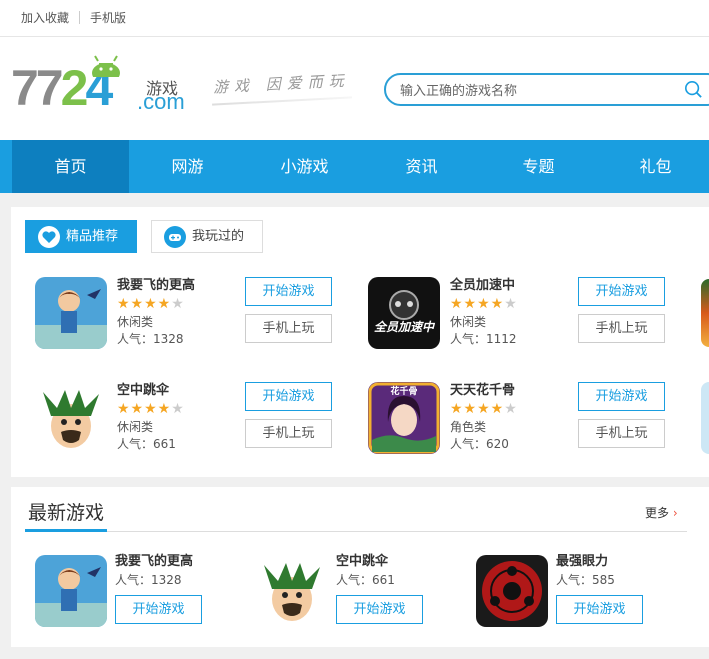  What do you see at coordinates (404, 313) in the screenshot?
I see `game-thumbnail-speed: 全员加速中` at bounding box center [404, 313].